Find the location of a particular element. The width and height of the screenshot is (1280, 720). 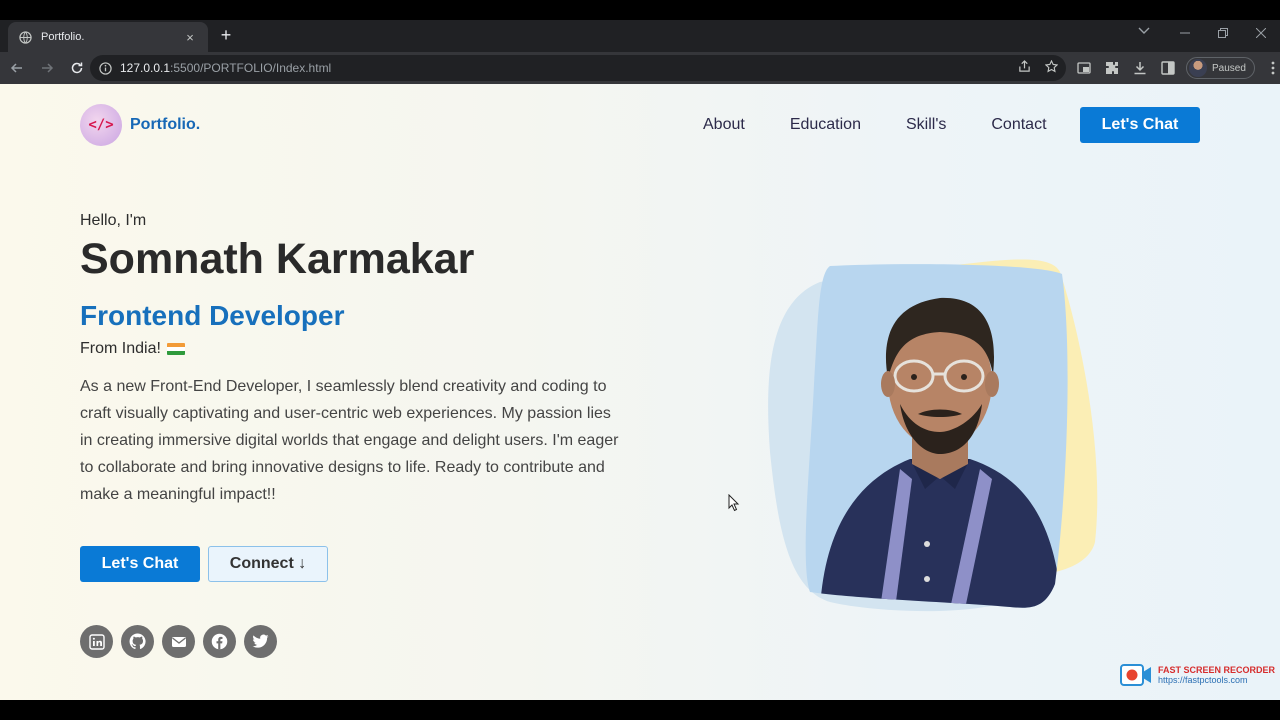

connect-button: Connect ↓ is located at coordinates (268, 564).